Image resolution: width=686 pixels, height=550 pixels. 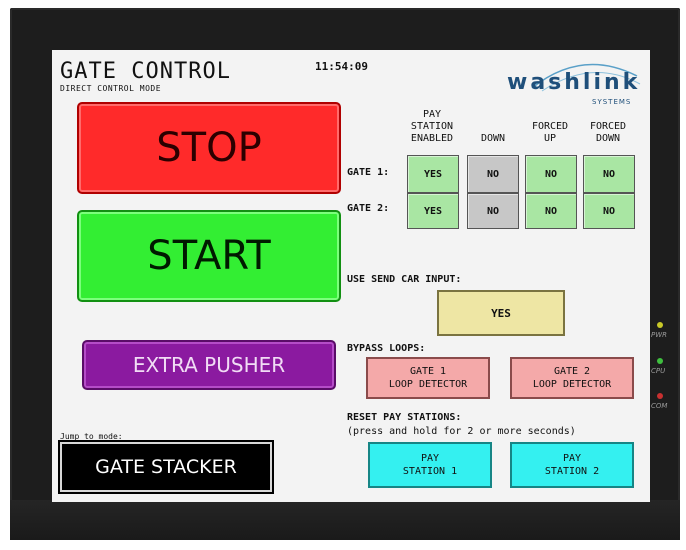 What do you see at coordinates (368, 172) in the screenshot?
I see `gate-1-label: GATE 1:` at bounding box center [368, 172].